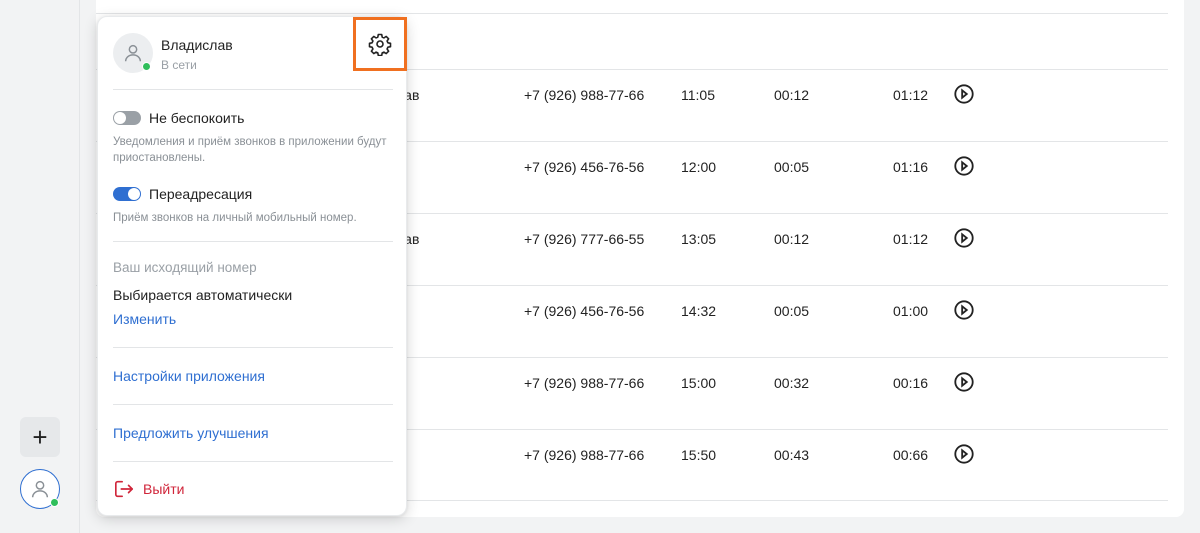  Describe the element at coordinates (911, 383) in the screenshot. I see `call-duration: 00:16` at that location.